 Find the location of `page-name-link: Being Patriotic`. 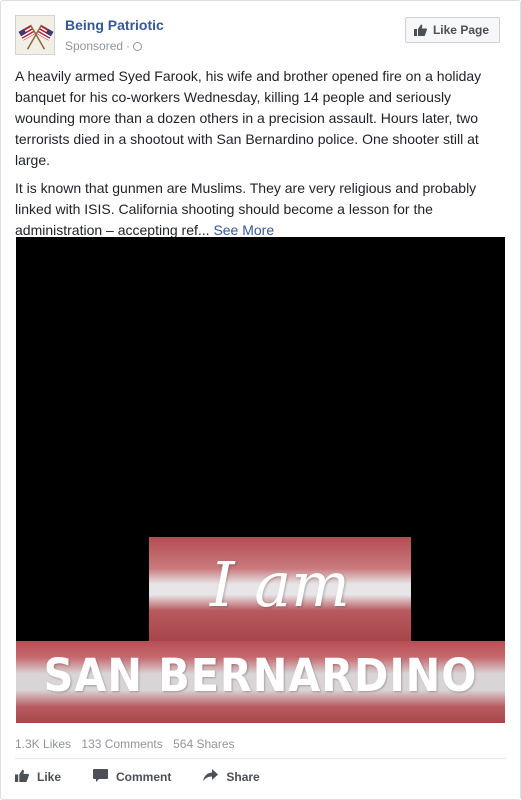

page-name-link: Being Patriotic is located at coordinates (114, 25).